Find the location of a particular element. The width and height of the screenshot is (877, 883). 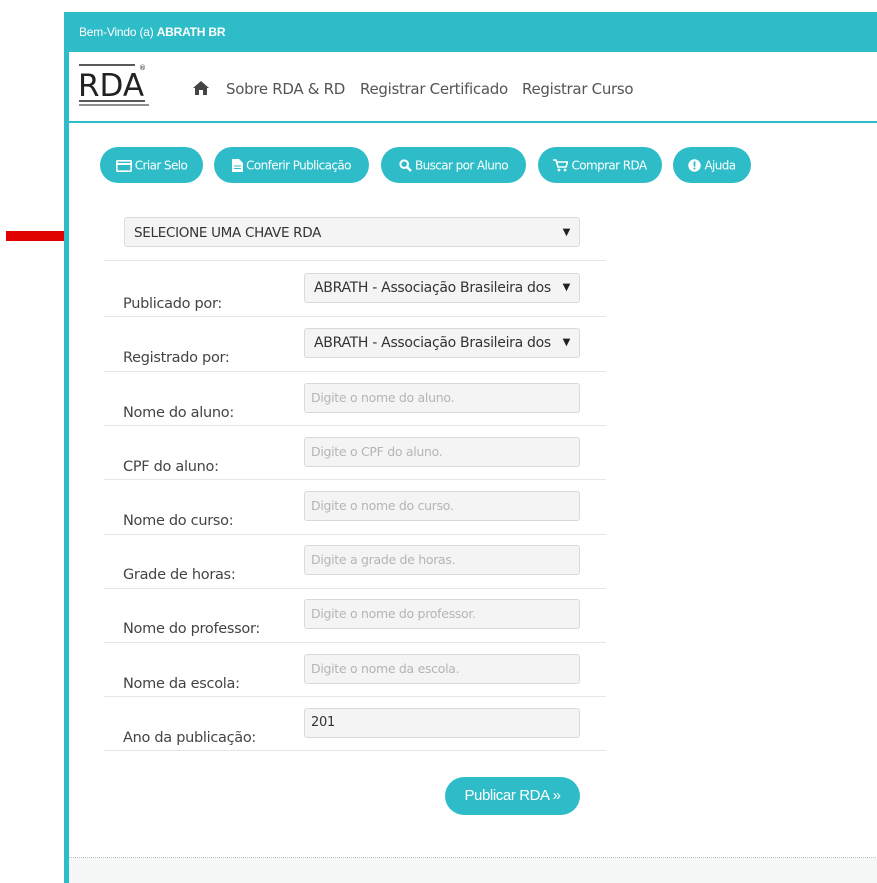

file-icon is located at coordinates (238, 165).